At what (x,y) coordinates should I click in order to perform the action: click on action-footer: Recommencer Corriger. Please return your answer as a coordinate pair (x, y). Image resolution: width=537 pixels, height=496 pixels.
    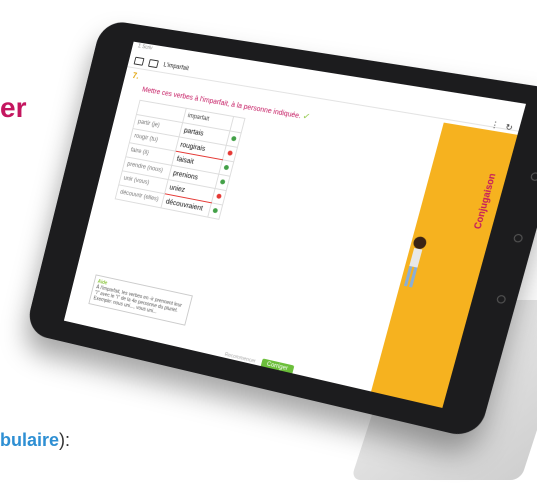
    Looking at the image, I should click on (259, 363).